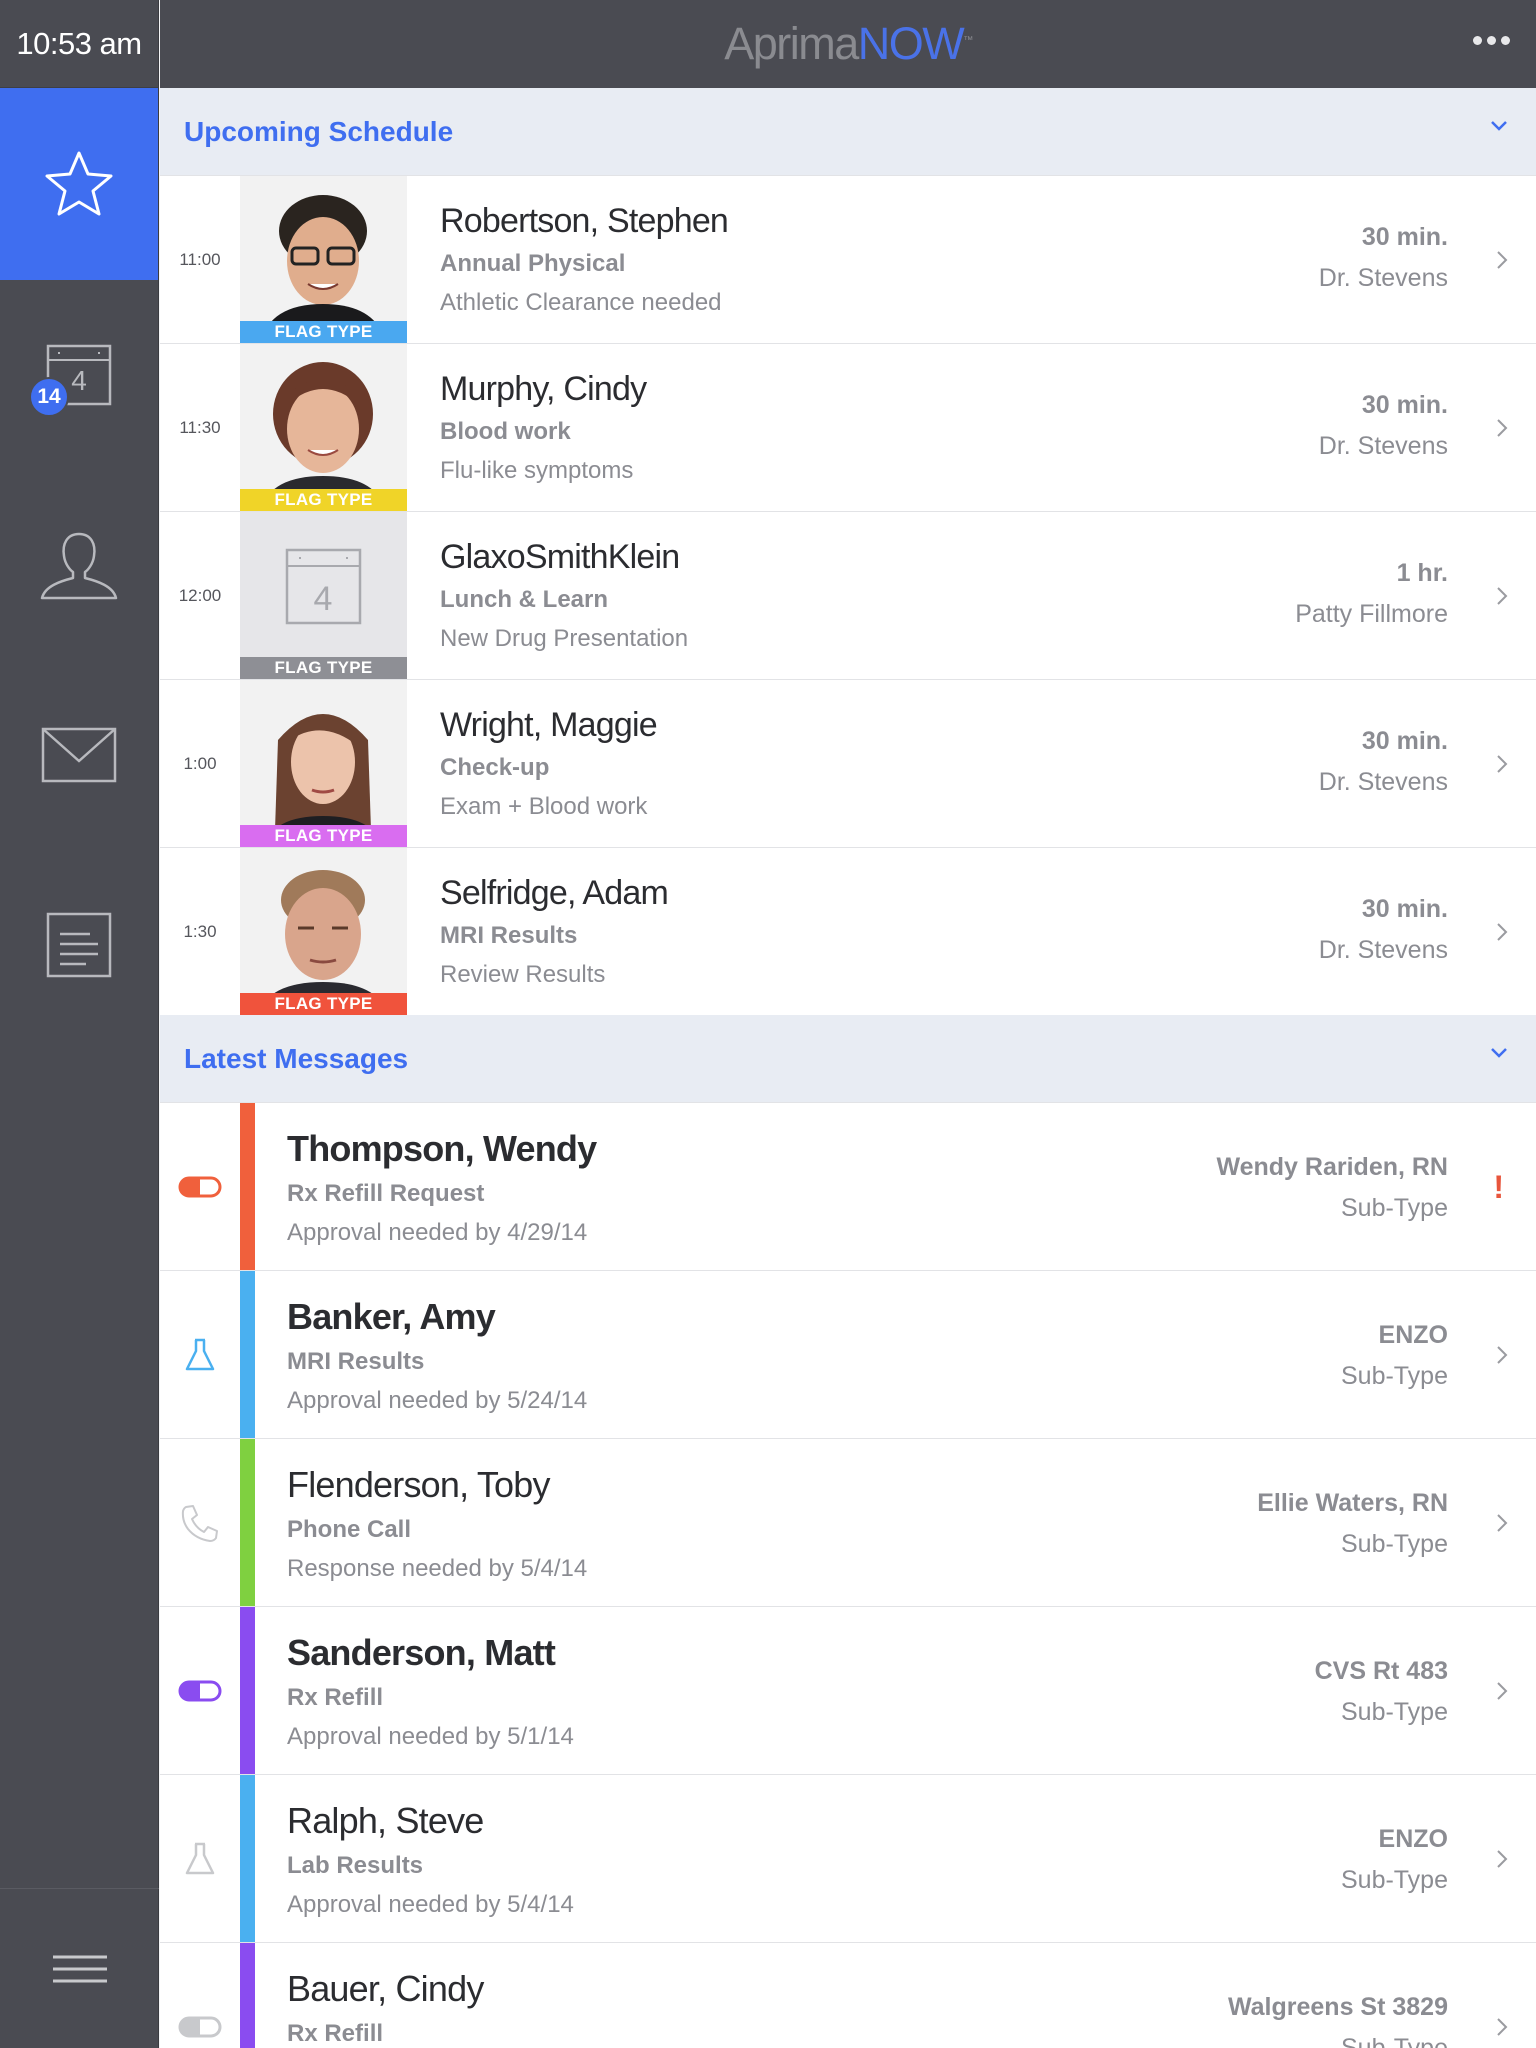 The width and height of the screenshot is (1536, 2048). Describe the element at coordinates (386, 1193) in the screenshot. I see `message-type: Rx Refill Request` at that location.